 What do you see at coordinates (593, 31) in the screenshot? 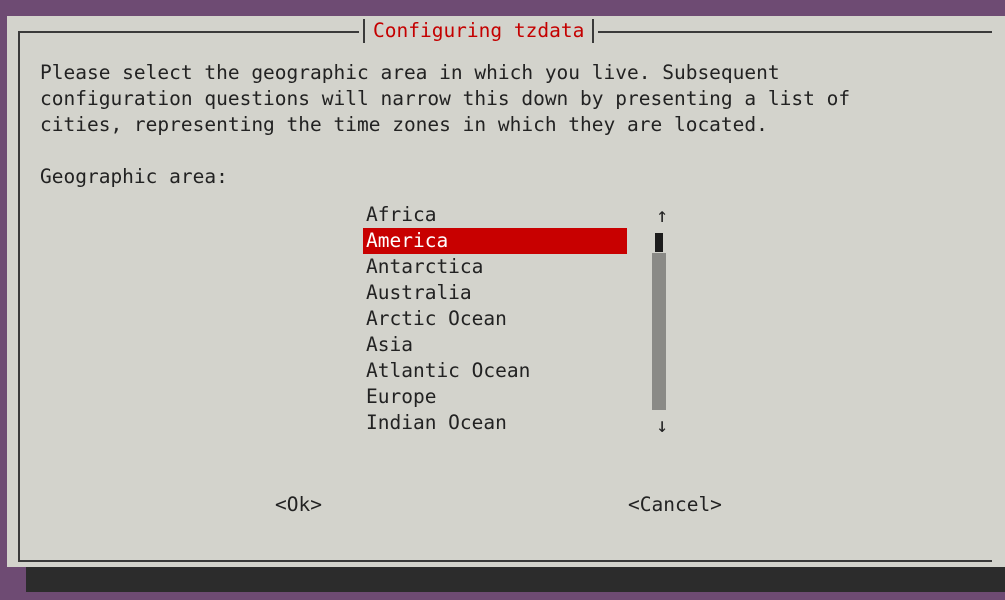
I see `title-right-tick` at bounding box center [593, 31].